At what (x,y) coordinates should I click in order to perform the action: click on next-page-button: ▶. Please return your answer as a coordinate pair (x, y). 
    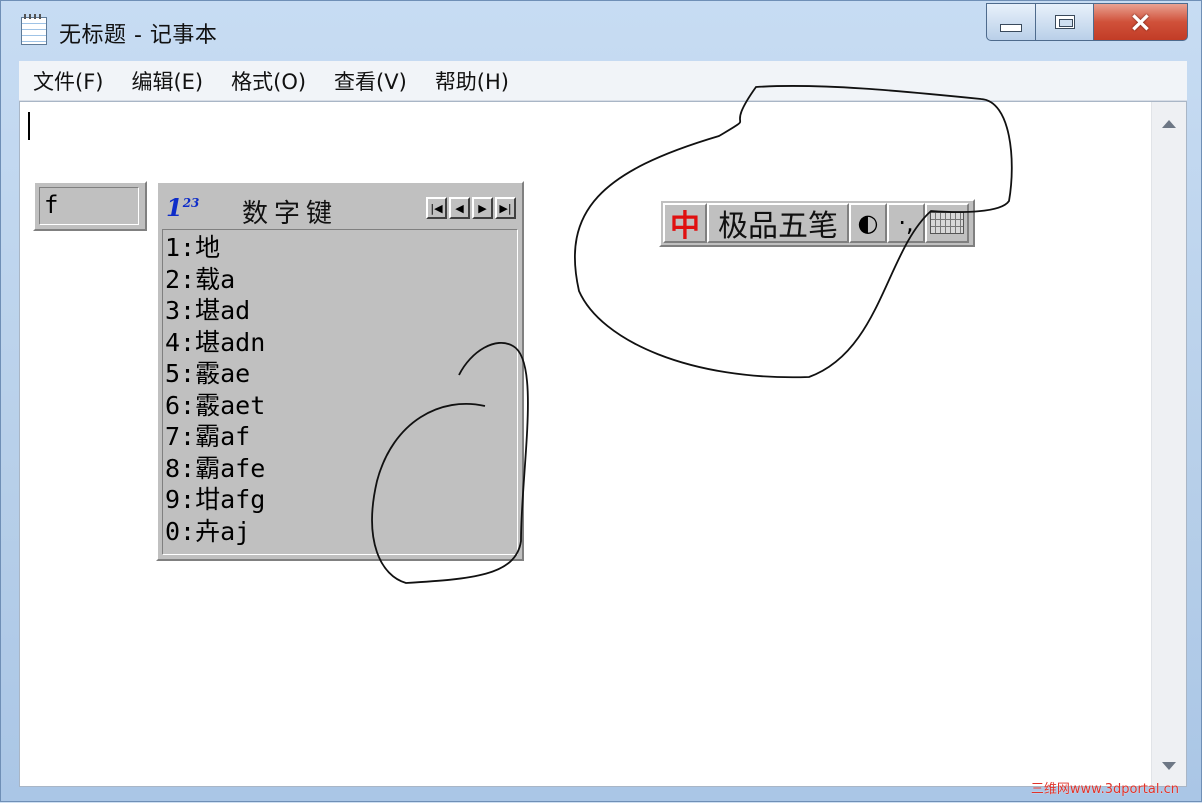
    Looking at the image, I should click on (482, 208).